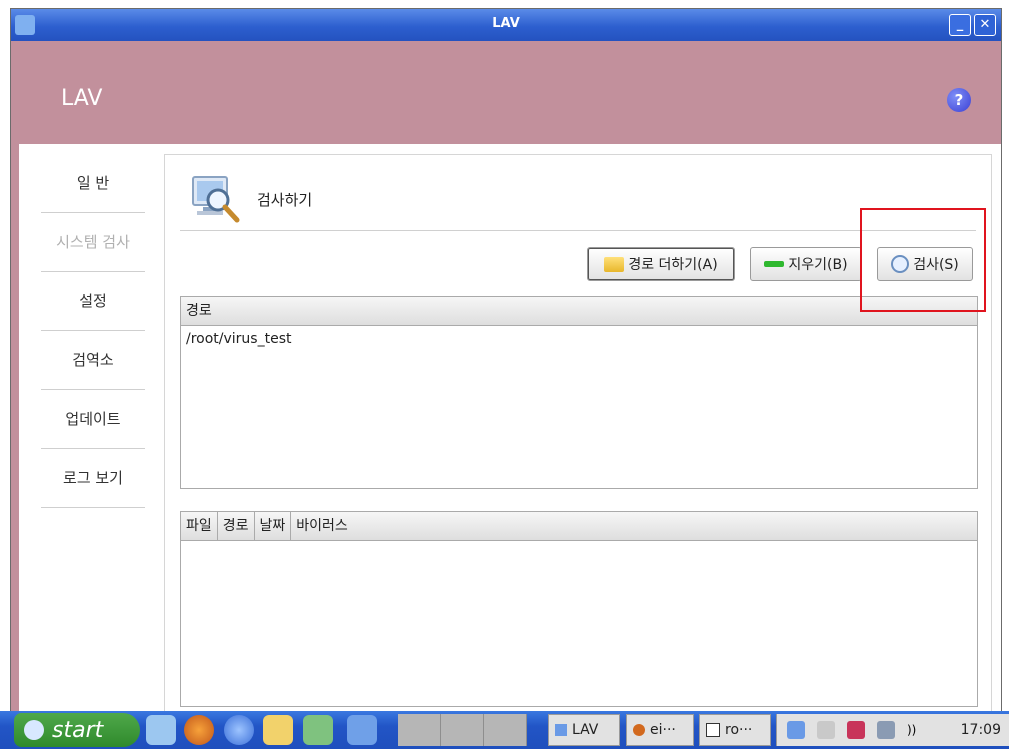 This screenshot has height=749, width=1009. I want to click on taskbar: start LAV ei··· ro··· )) 17:09, so click(504, 730).